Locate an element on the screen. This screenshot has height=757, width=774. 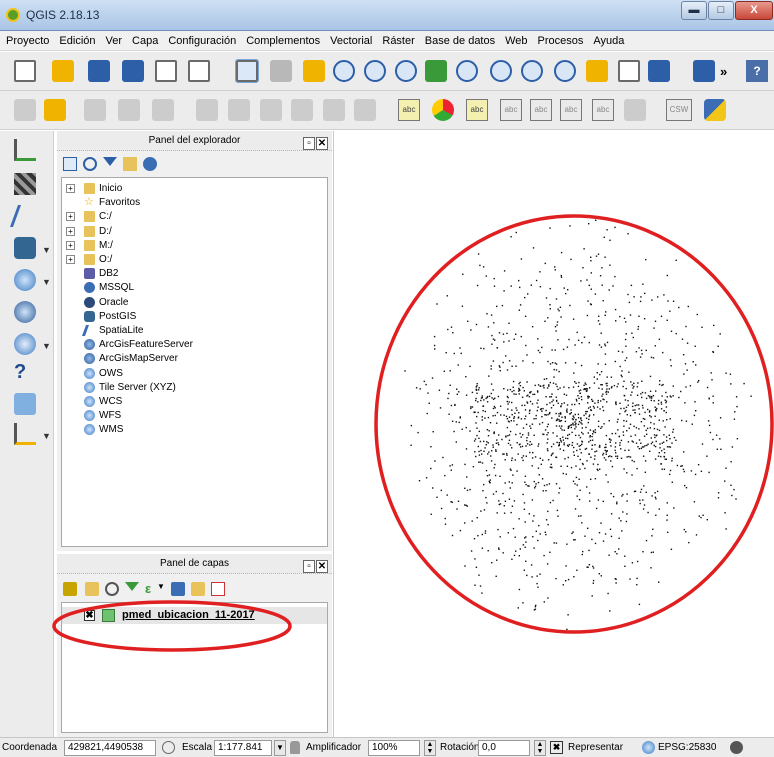
layer-style-icon is located at coordinates (70, 589).